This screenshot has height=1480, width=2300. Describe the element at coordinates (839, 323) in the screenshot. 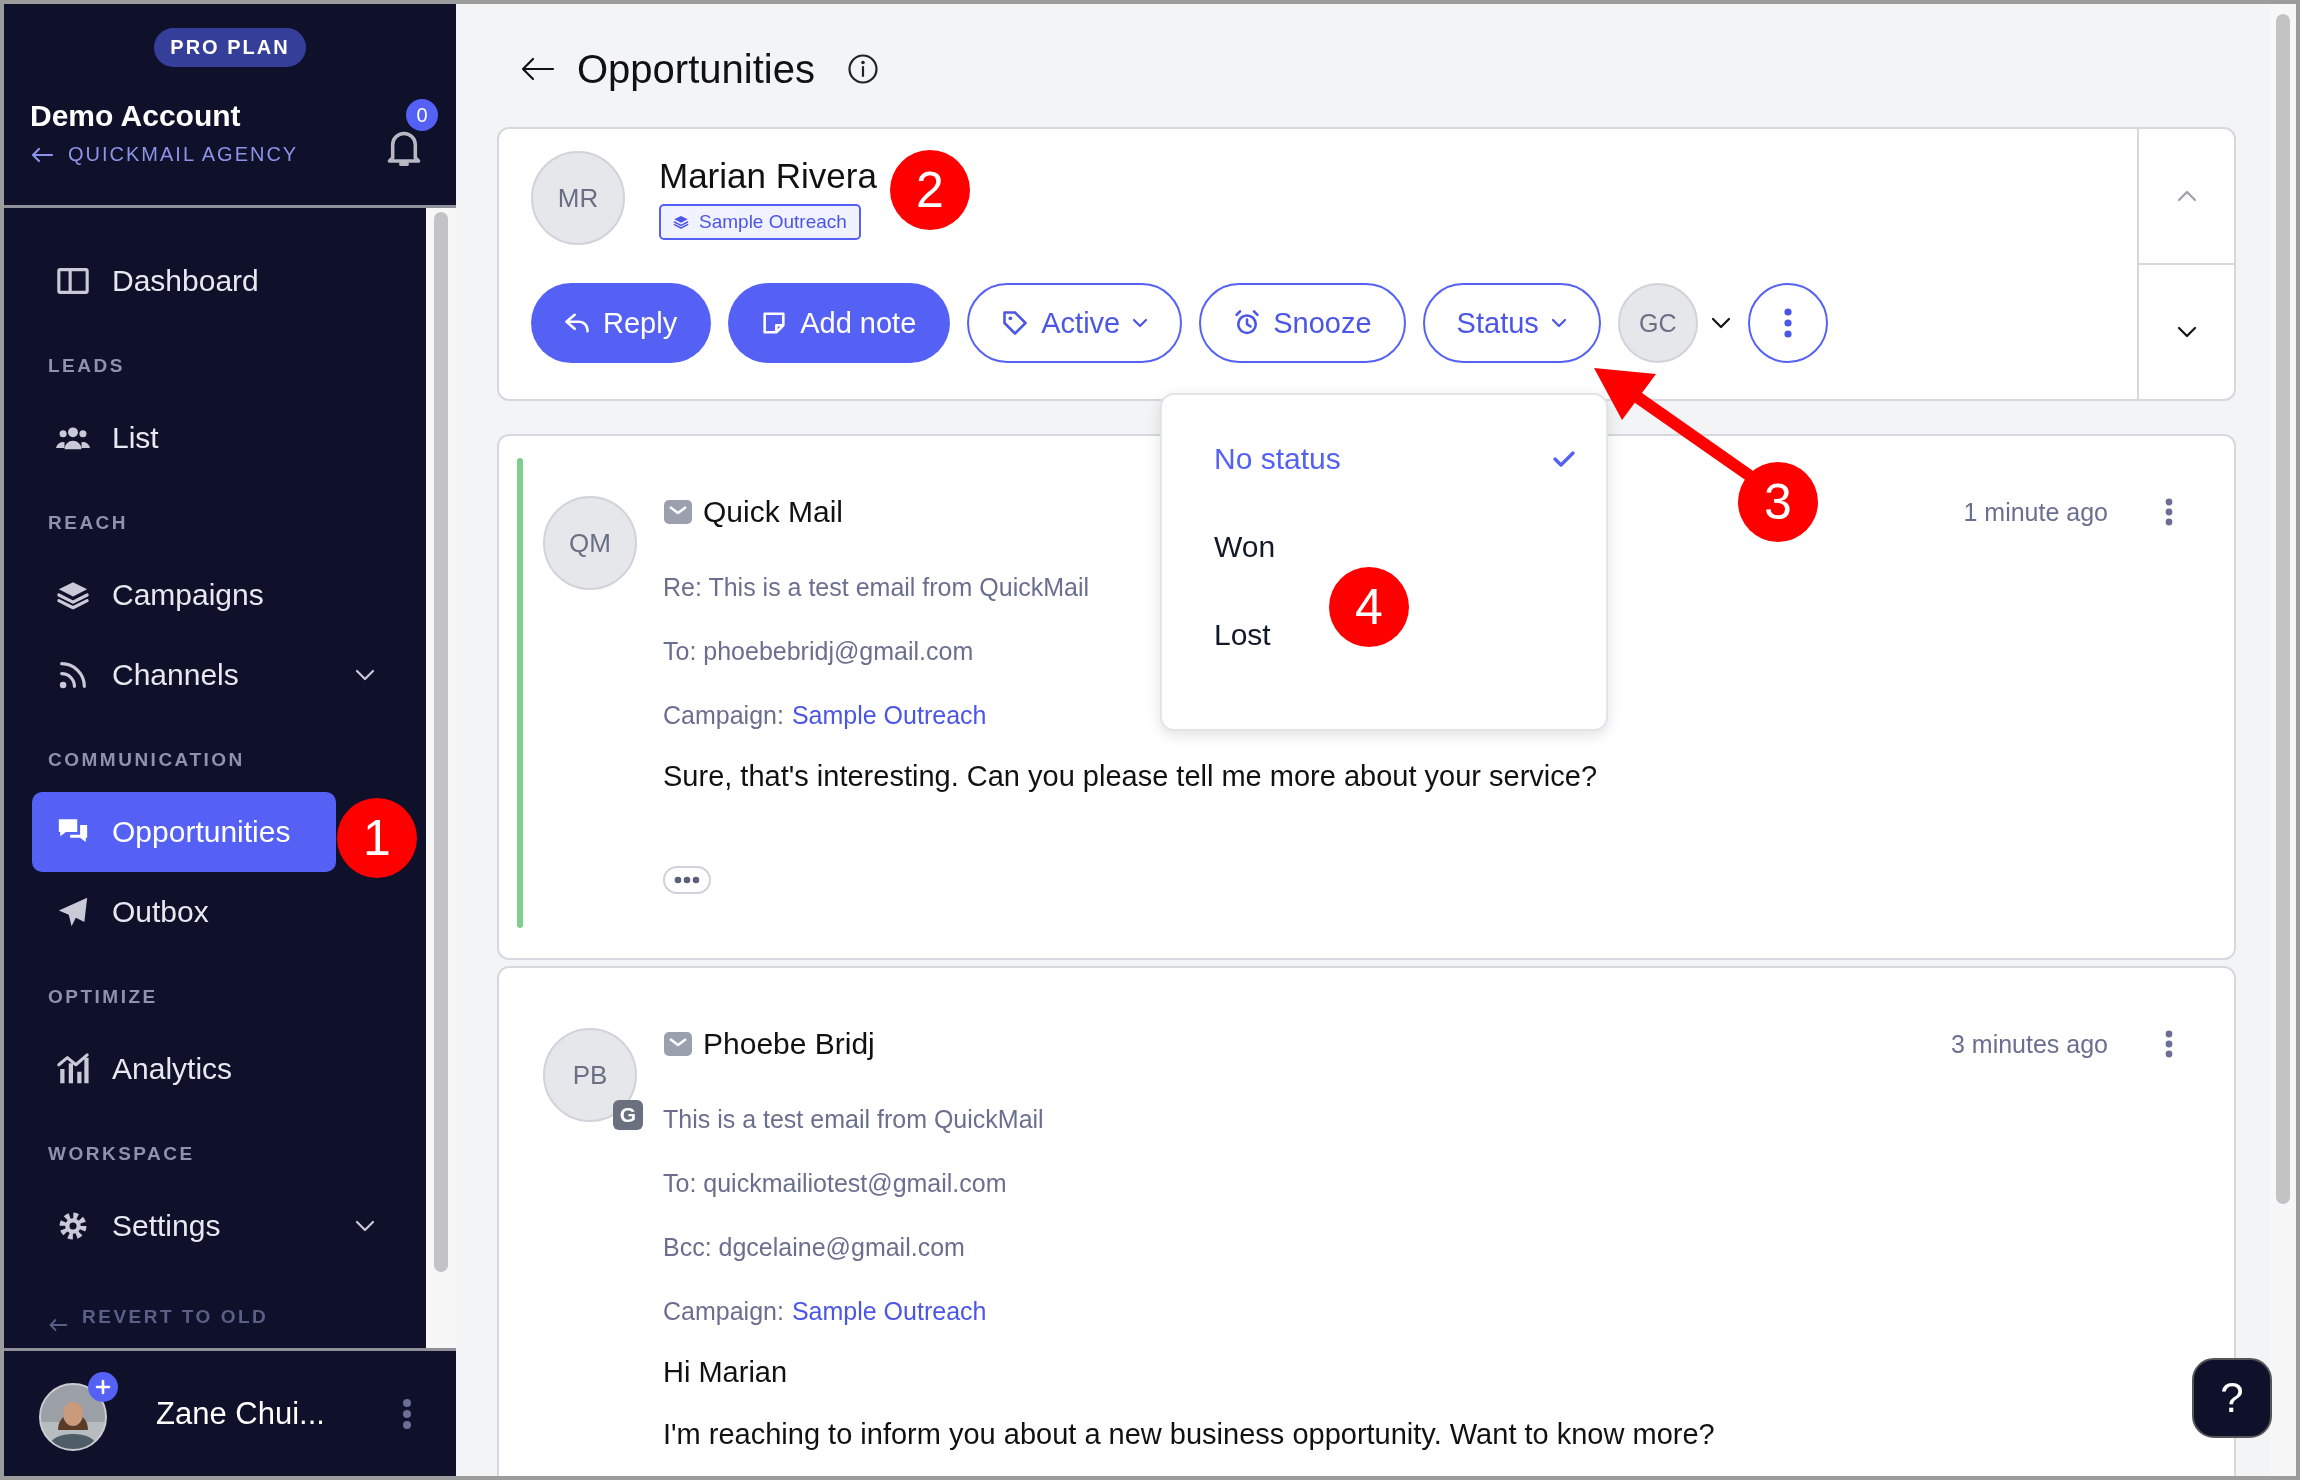

I see `action-button: Add note` at that location.